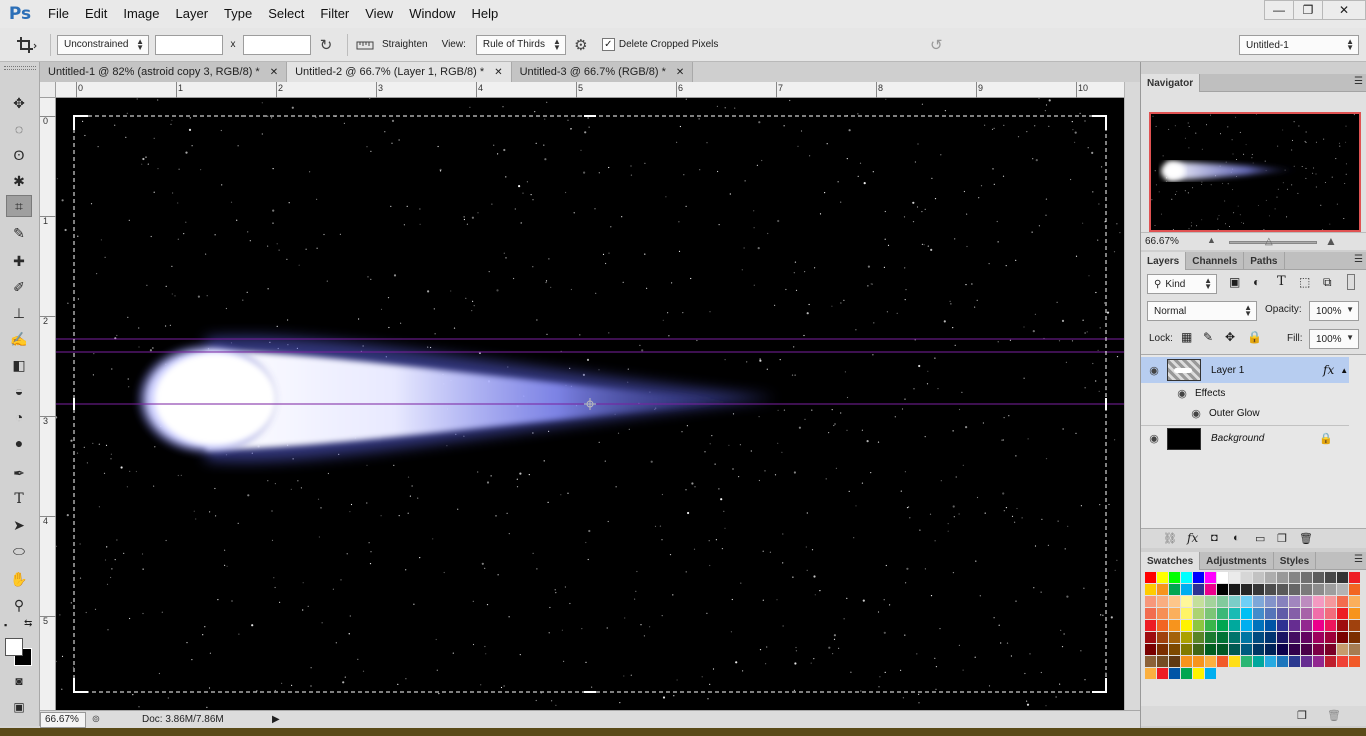 The image size is (1366, 736). Describe the element at coordinates (141, 14) in the screenshot. I see `menu-image: Image` at that location.